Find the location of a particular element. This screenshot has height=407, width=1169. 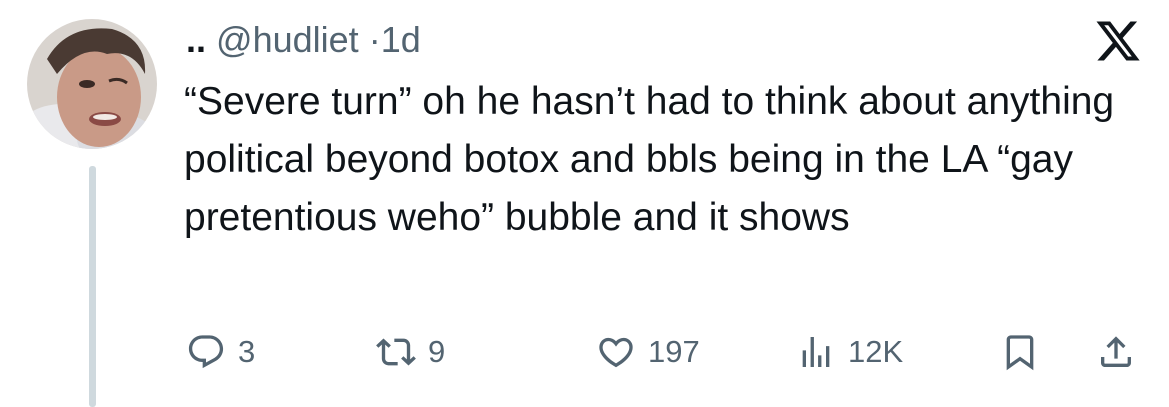

share-button is located at coordinates (1116, 352).